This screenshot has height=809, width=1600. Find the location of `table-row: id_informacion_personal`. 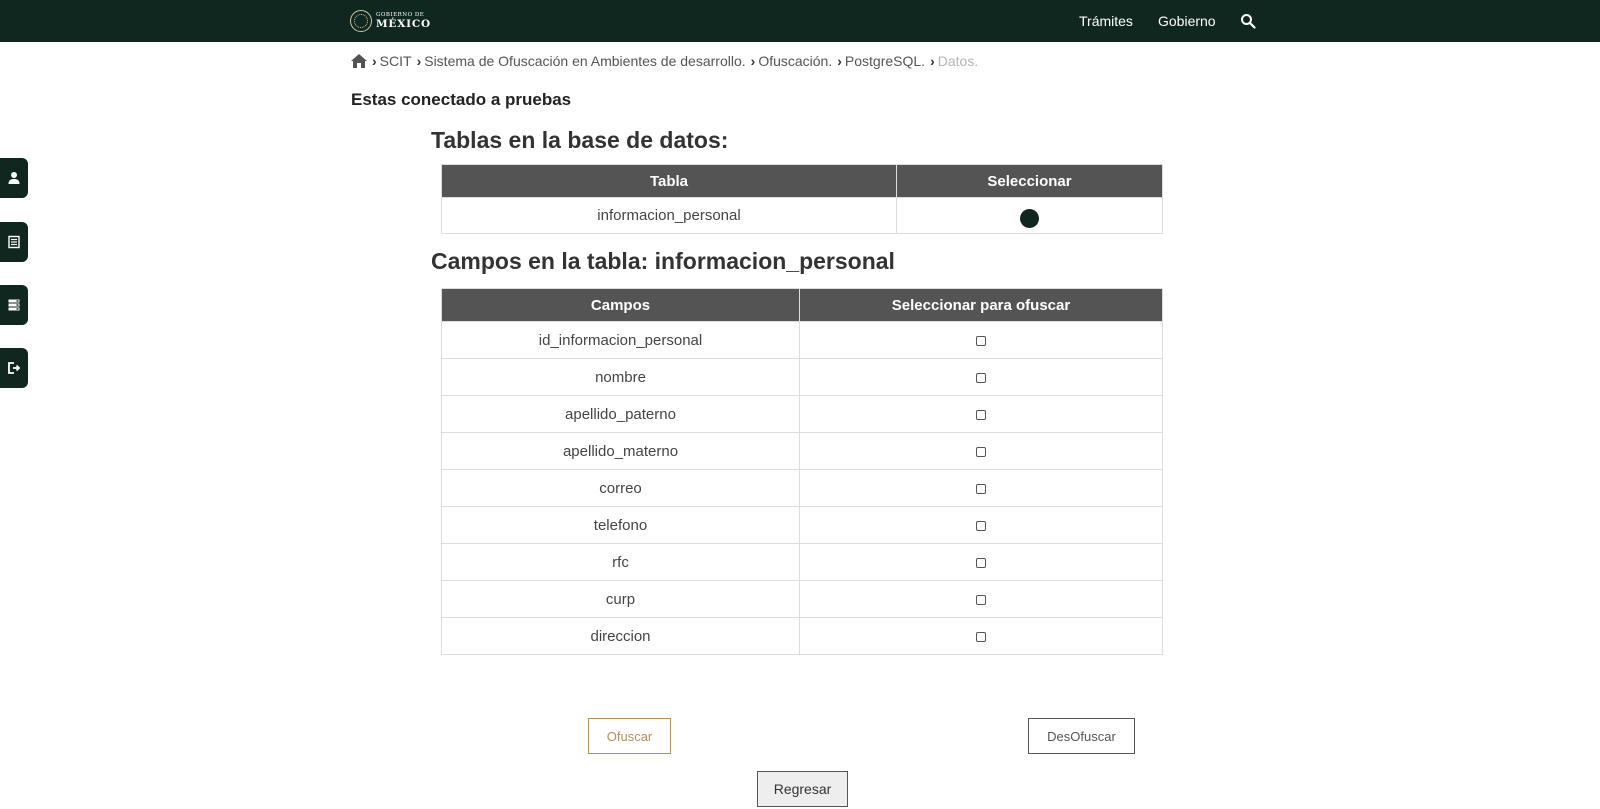

table-row: id_informacion_personal is located at coordinates (802, 340).